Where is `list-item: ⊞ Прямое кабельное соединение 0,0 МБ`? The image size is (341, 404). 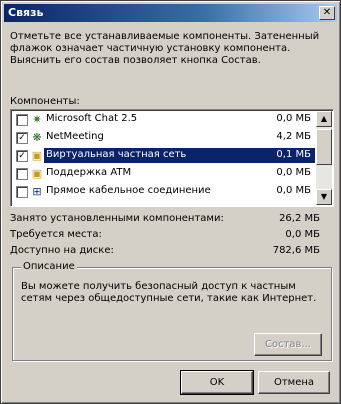 list-item: ⊞ Прямое кабельное соединение 0,0 МБ is located at coordinates (164, 191).